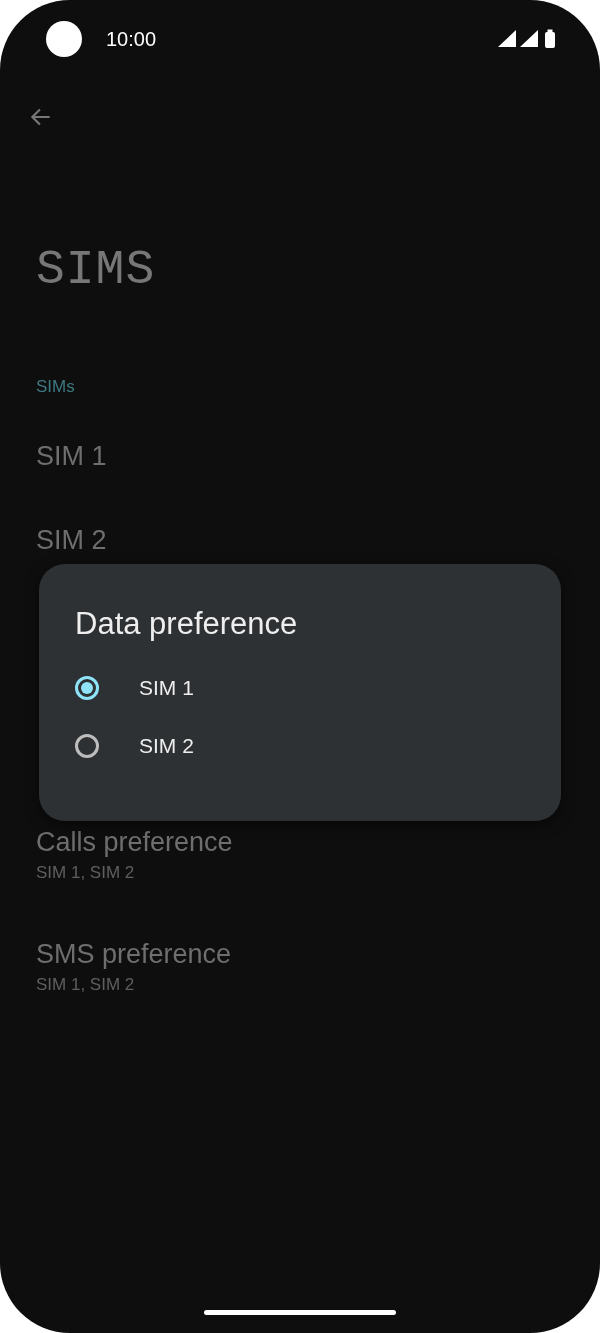 This screenshot has height=1333, width=600. Describe the element at coordinates (134, 688) in the screenshot. I see `radio-option: SIM 1` at that location.